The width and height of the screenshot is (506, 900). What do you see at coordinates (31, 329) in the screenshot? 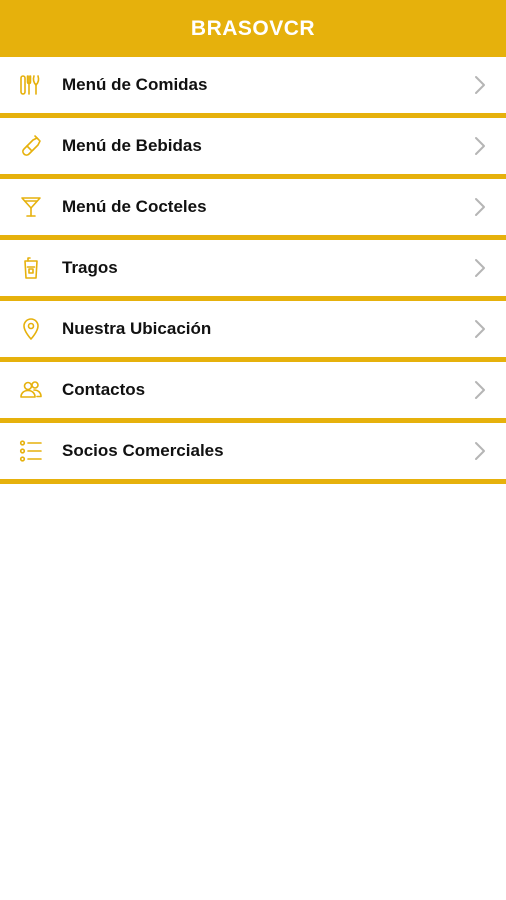
I see `location-pin-icon` at bounding box center [31, 329].